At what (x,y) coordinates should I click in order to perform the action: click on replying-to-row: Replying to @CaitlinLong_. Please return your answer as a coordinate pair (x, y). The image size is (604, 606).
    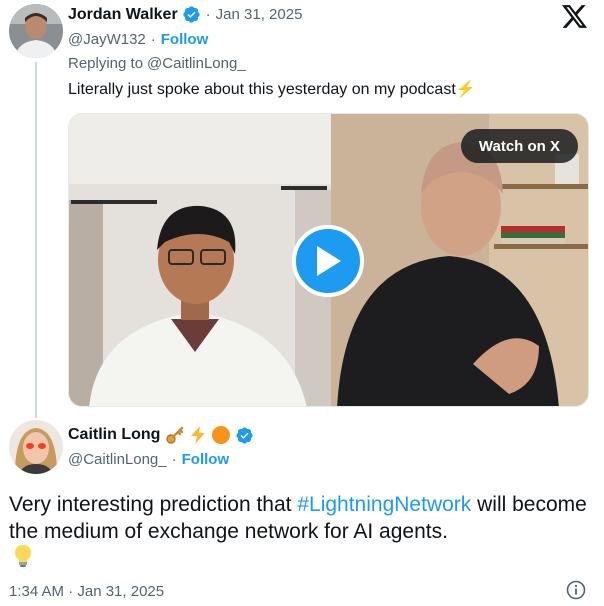
    Looking at the image, I should click on (157, 63).